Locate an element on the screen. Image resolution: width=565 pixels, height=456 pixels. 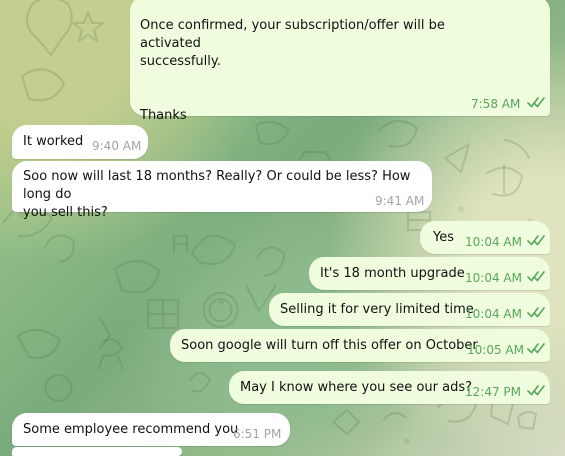
message-bubble-outgoing: It's 18 month upgrade 10:04 AM is located at coordinates (429, 273).